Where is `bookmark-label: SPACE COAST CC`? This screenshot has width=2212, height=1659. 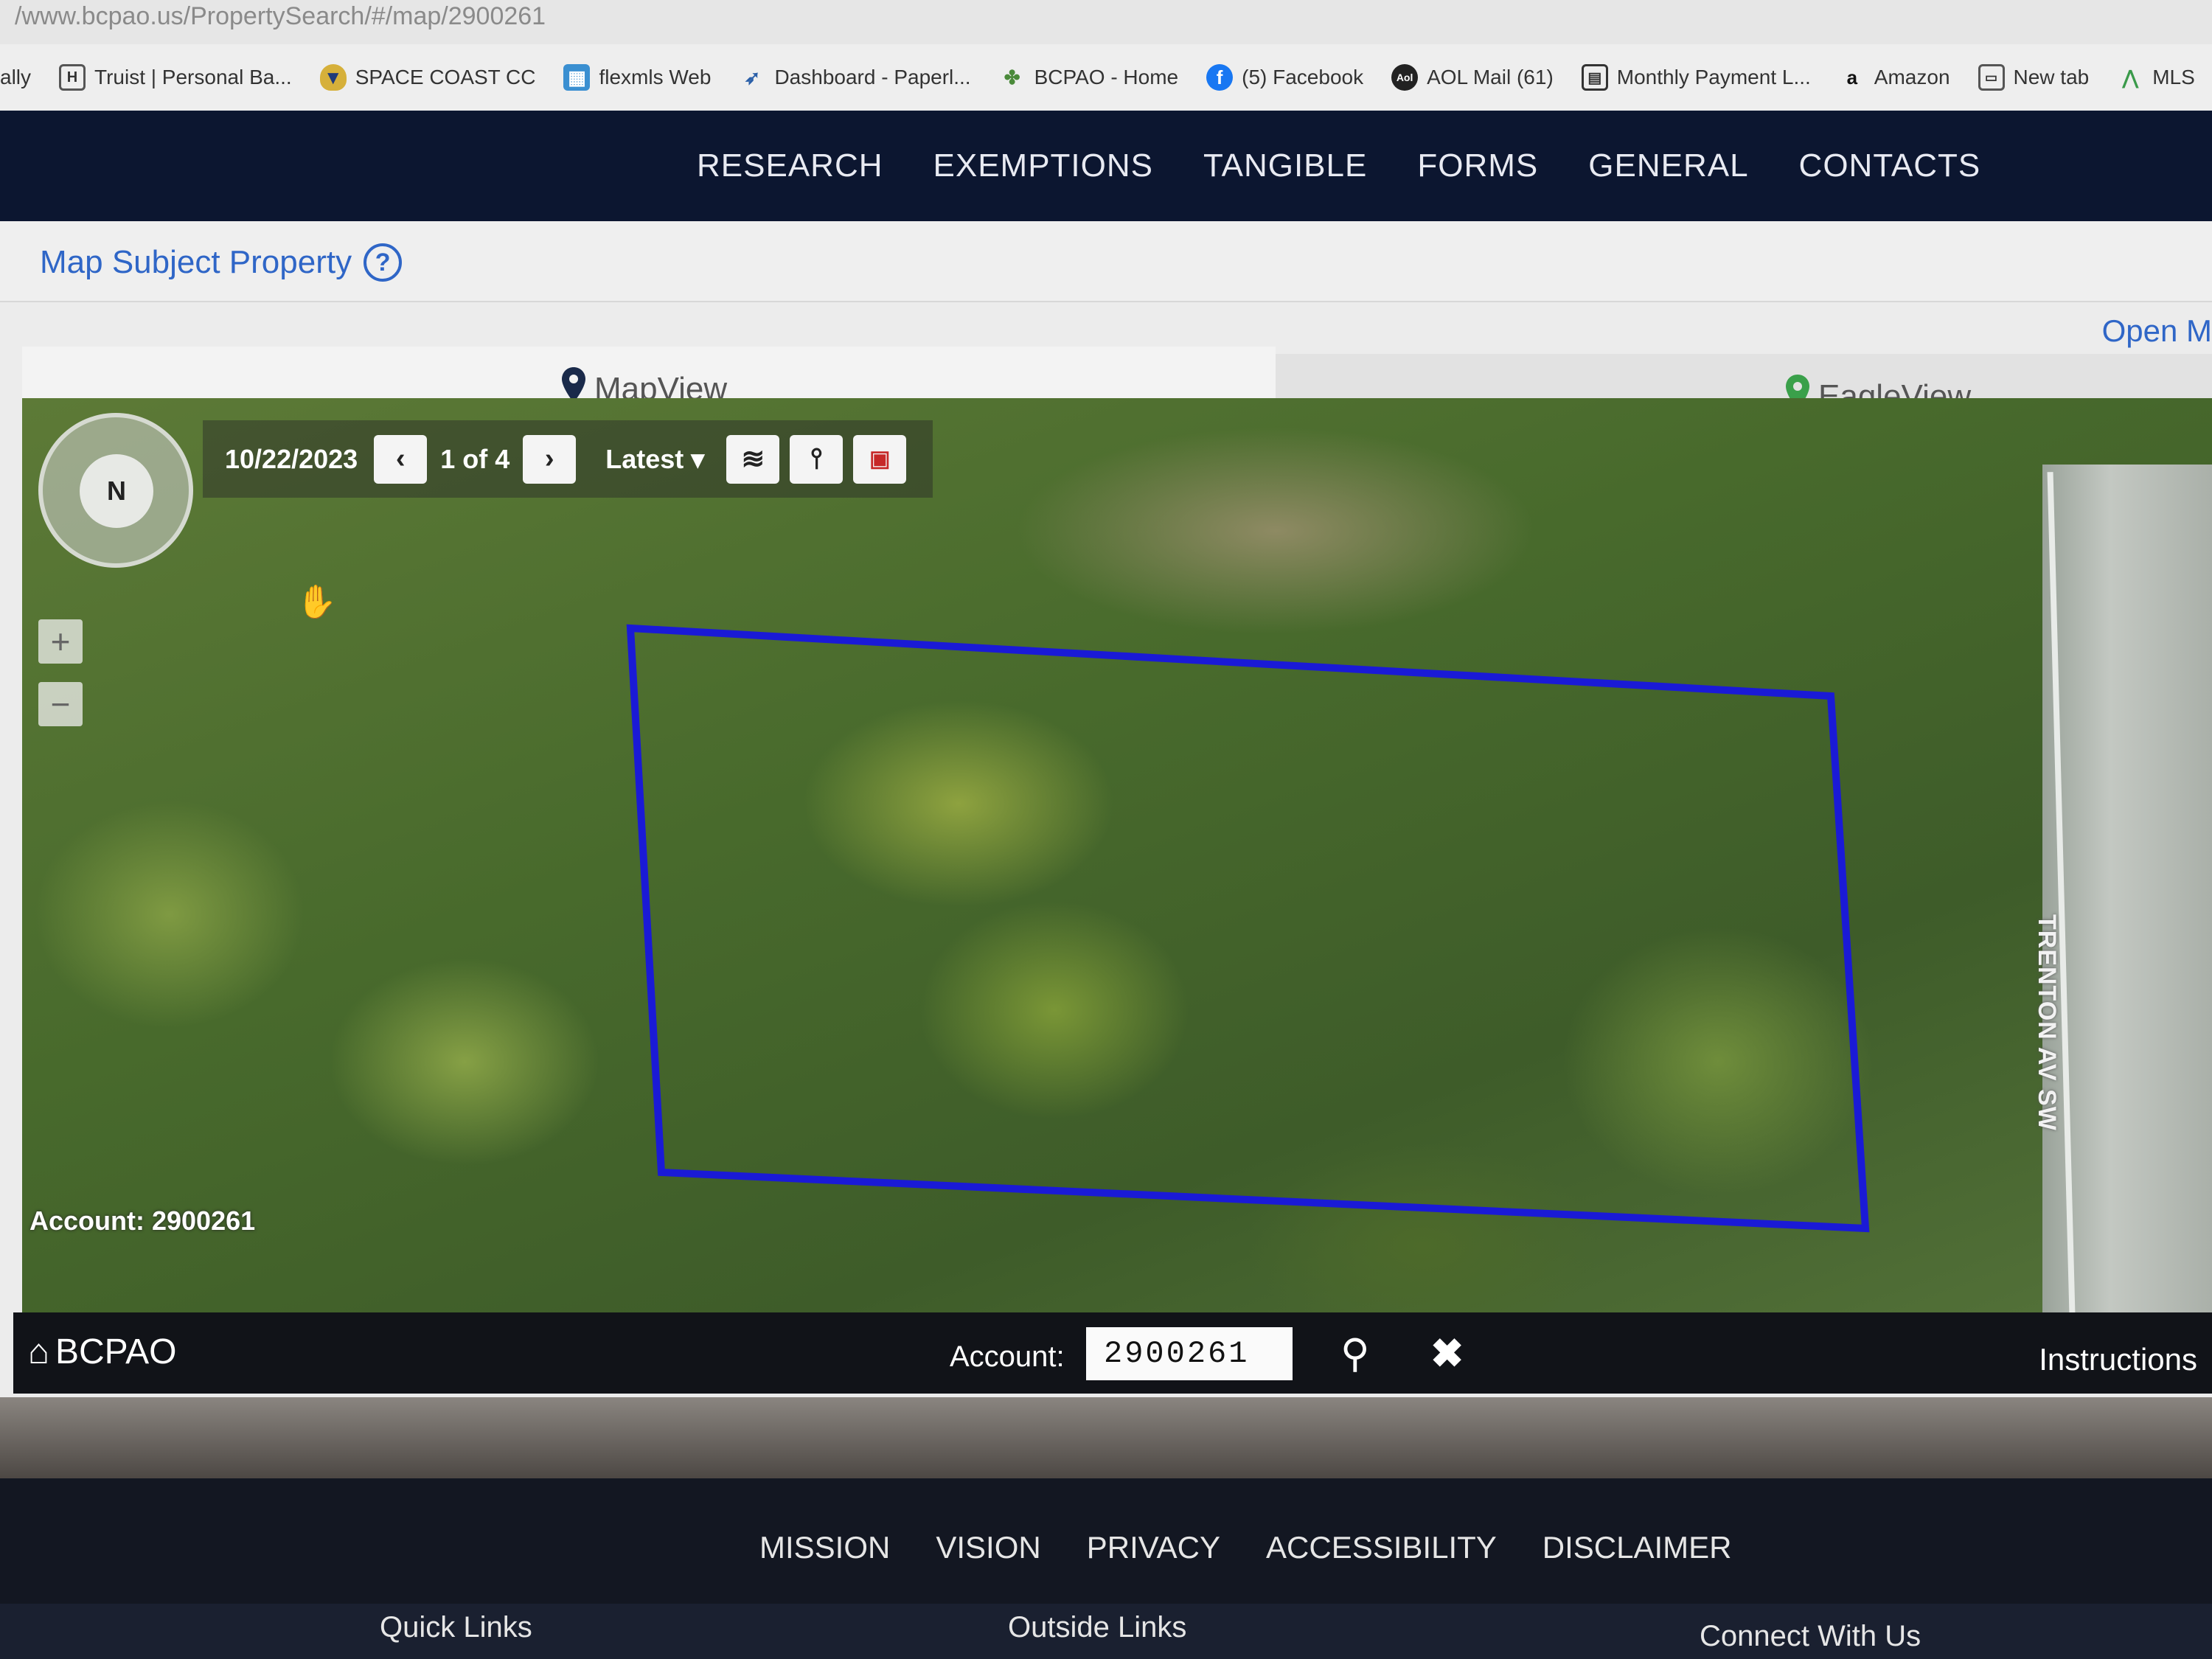
bookmark-label: SPACE COAST CC is located at coordinates (445, 77).